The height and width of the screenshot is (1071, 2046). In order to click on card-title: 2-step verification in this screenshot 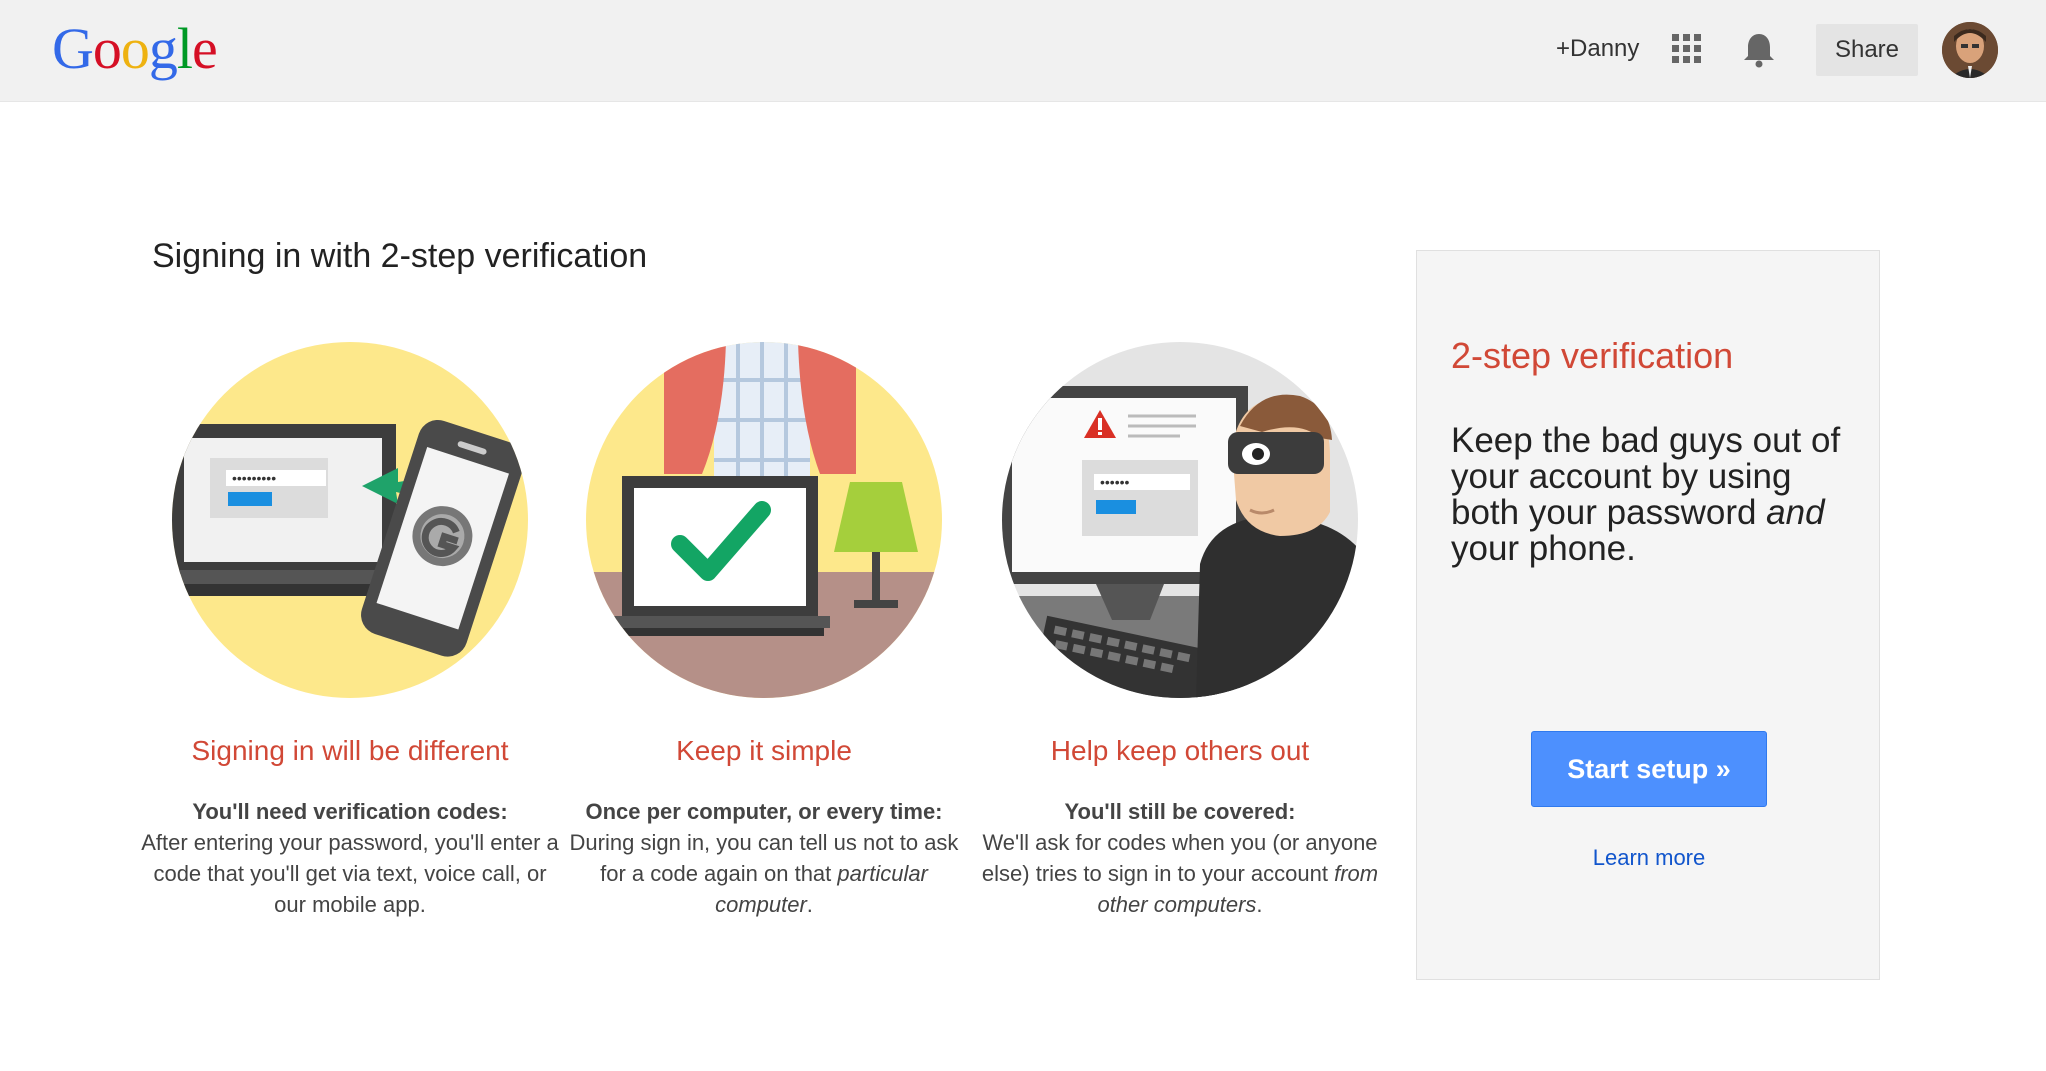, I will do `click(1592, 355)`.